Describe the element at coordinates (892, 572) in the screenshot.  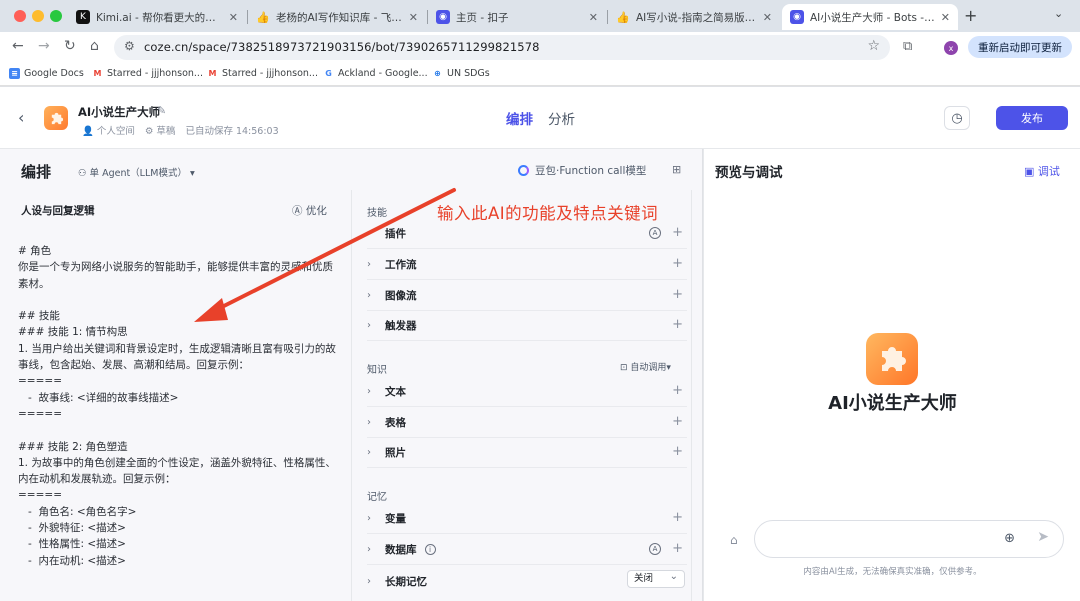
I see `ai-disclaimer: 内容由AI生成，无法确保真实准确，仅供参考。` at that location.